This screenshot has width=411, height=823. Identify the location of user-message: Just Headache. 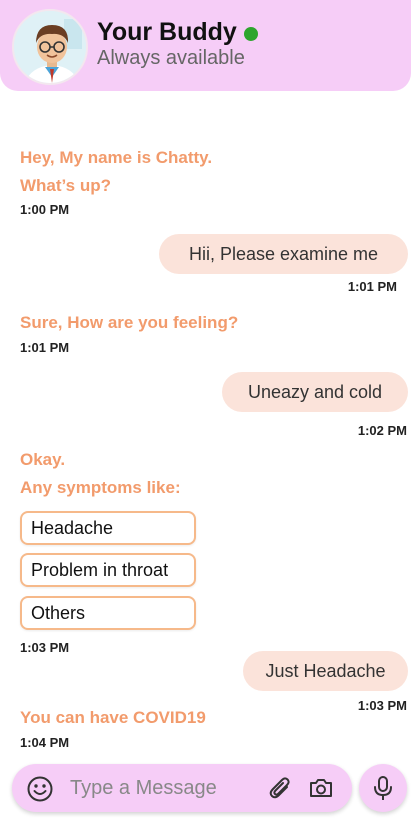
(325, 671).